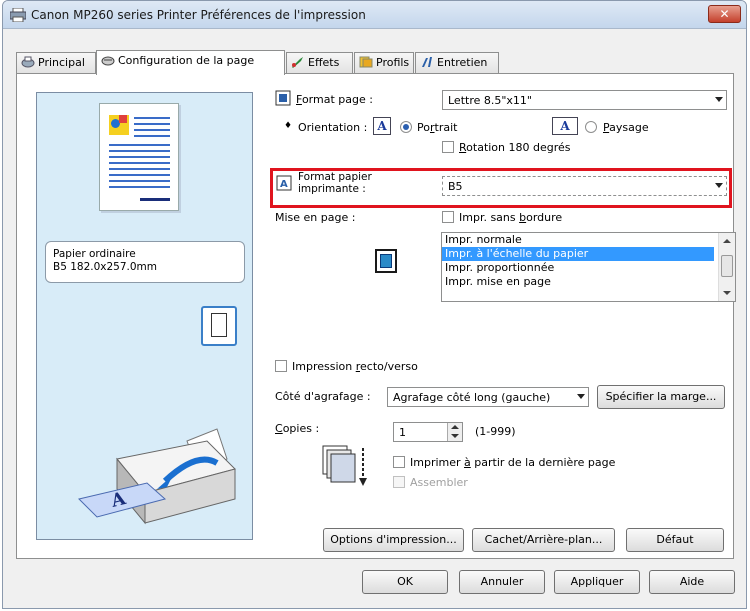 The image size is (750, 611). I want to click on orientation-label: Orientation :, so click(333, 127).